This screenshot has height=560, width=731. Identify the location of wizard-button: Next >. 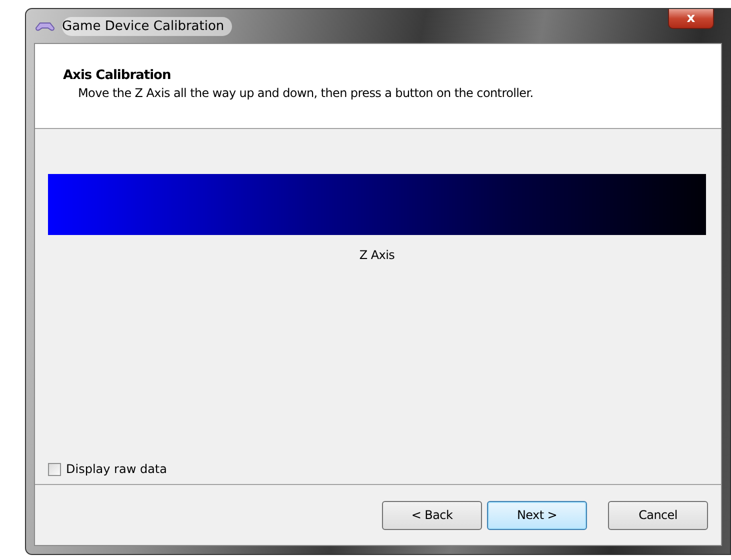
(537, 515).